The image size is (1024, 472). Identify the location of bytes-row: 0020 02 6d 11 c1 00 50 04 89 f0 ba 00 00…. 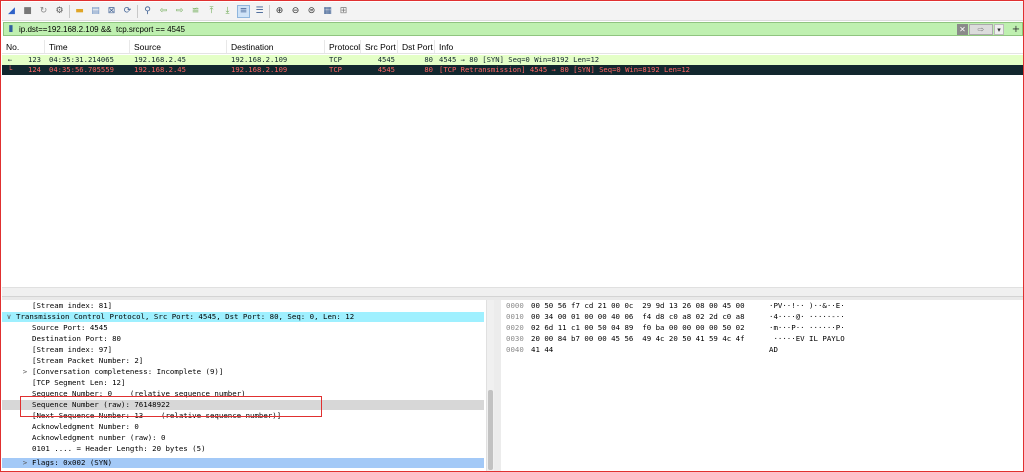
(683, 328).